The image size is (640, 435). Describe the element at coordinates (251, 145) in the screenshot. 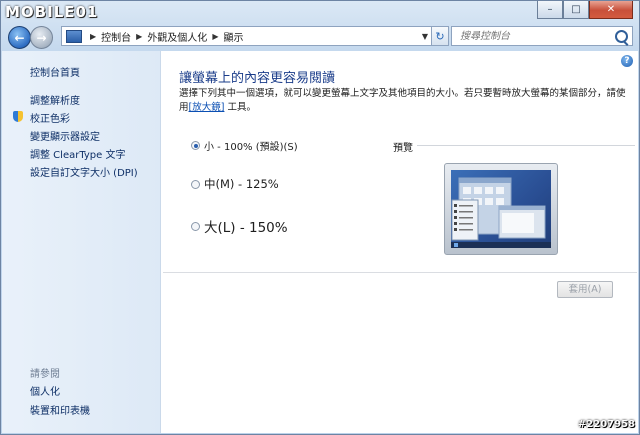

I see `option-small-label: 小 - 100% (預設)(S)` at that location.